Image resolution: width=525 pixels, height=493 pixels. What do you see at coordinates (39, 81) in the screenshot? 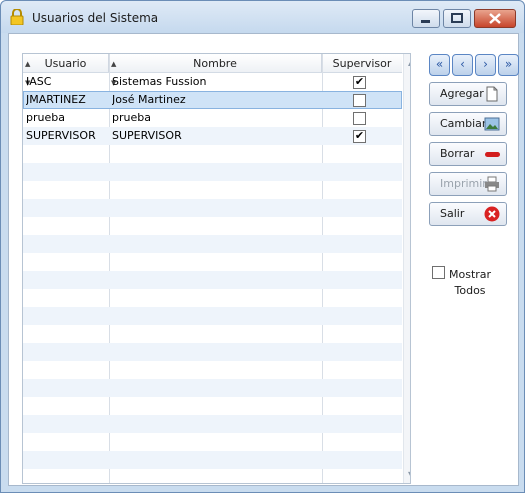
I see `usuario-cell: IASC` at bounding box center [39, 81].